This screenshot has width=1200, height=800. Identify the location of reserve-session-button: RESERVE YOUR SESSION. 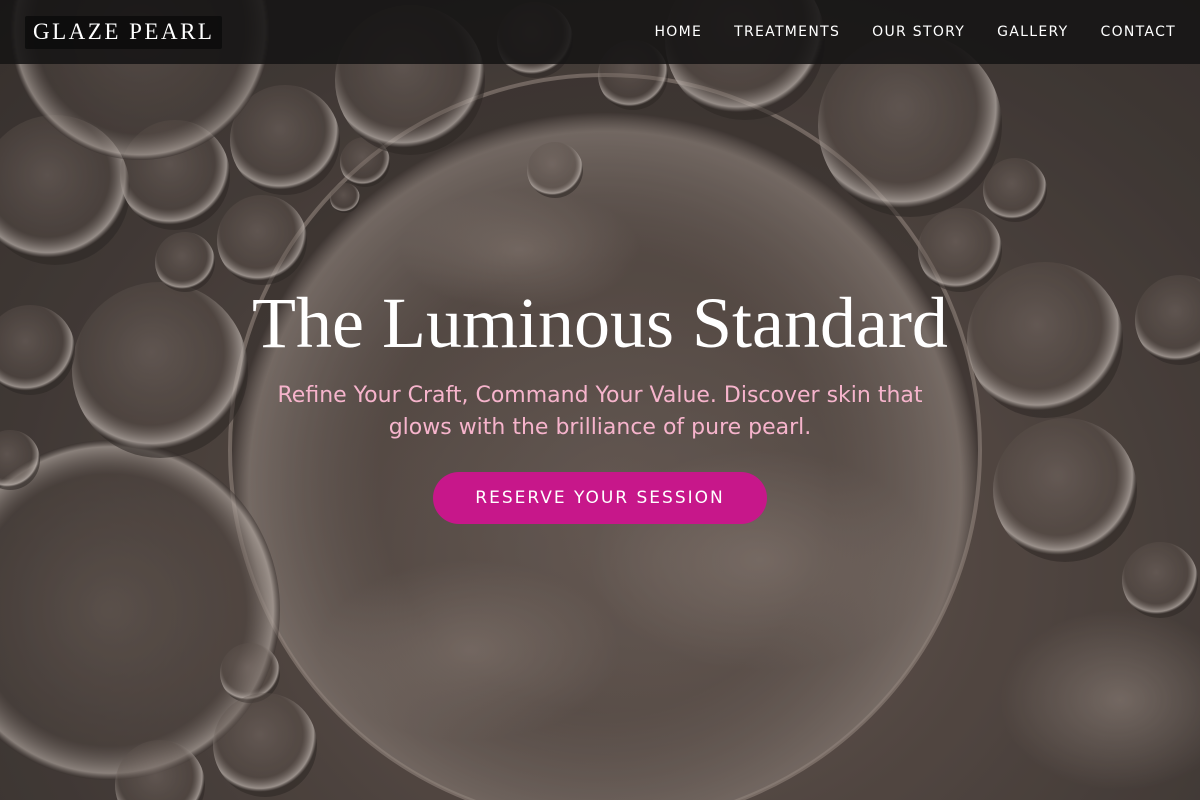
(600, 498).